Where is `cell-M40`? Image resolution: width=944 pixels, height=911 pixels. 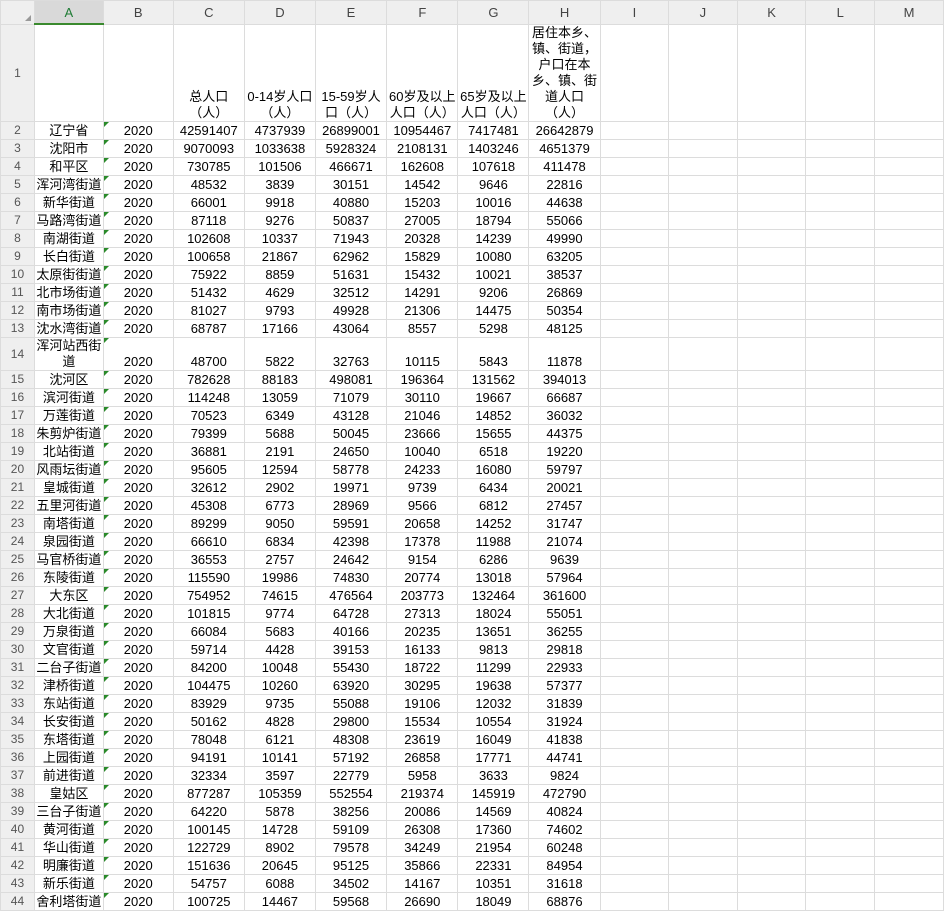
cell-M40 is located at coordinates (909, 829).